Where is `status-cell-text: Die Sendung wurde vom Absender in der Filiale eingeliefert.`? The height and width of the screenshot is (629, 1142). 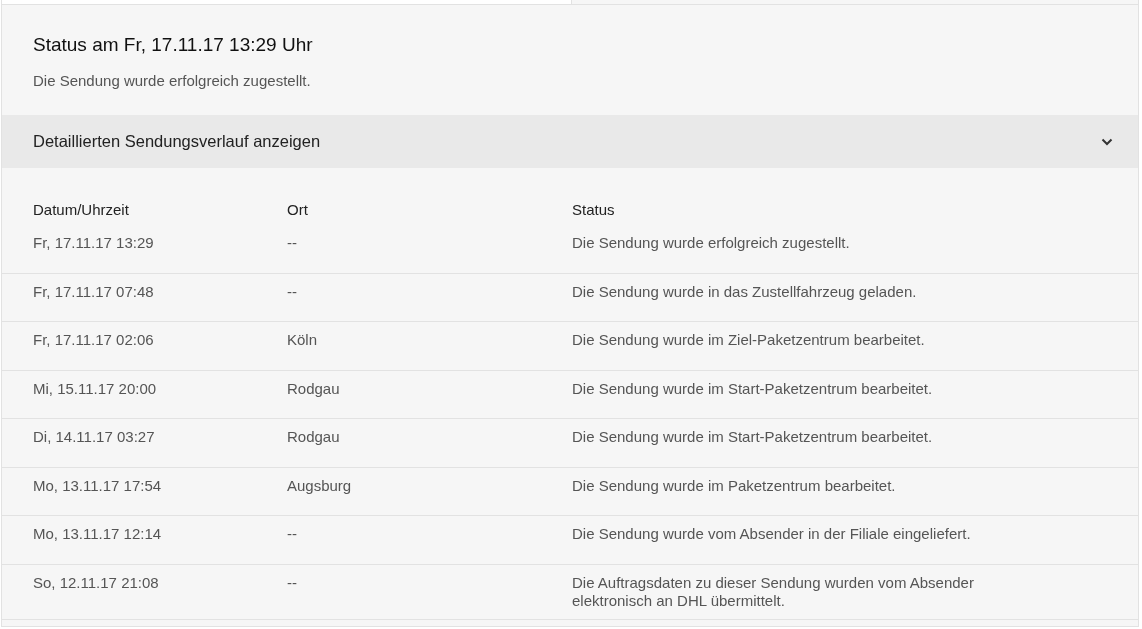 status-cell-text: Die Sendung wurde vom Absender in der Filiale eingeliefert. is located at coordinates (772, 534).